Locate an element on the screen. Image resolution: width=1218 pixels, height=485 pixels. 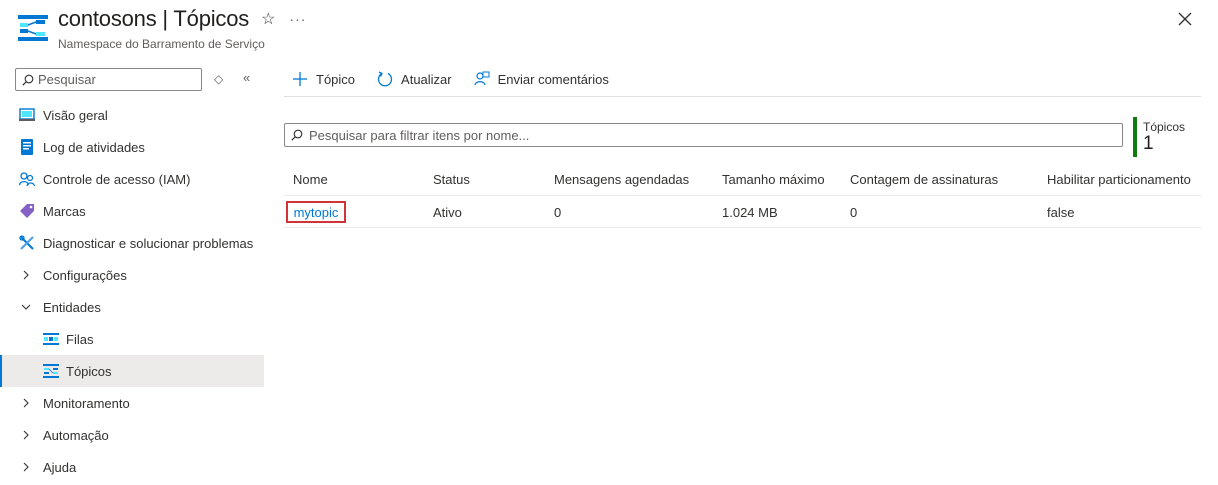
column-header-name: Nome is located at coordinates (310, 179).